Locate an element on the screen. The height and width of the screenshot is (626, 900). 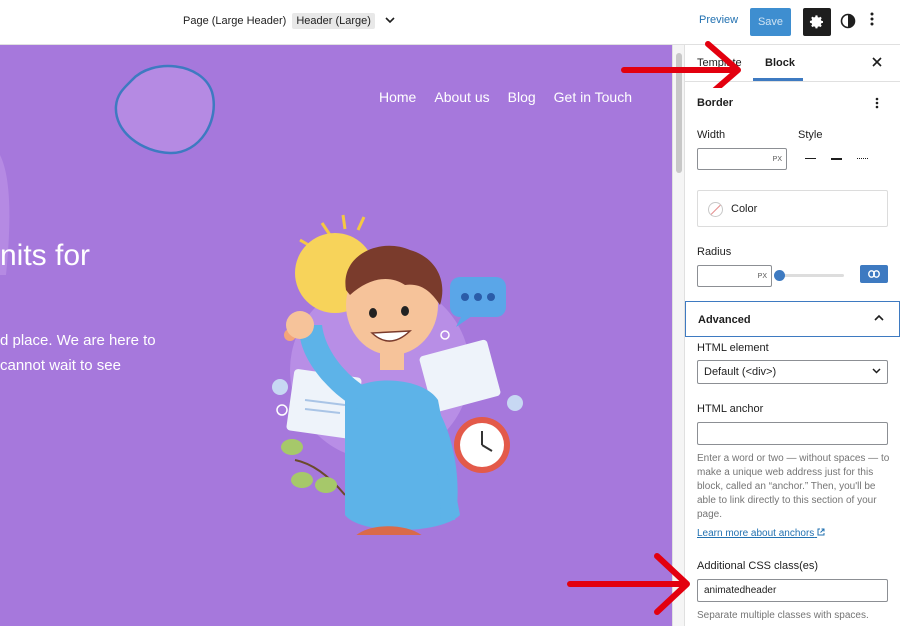
border-width-label: Width is located at coordinates (711, 135).